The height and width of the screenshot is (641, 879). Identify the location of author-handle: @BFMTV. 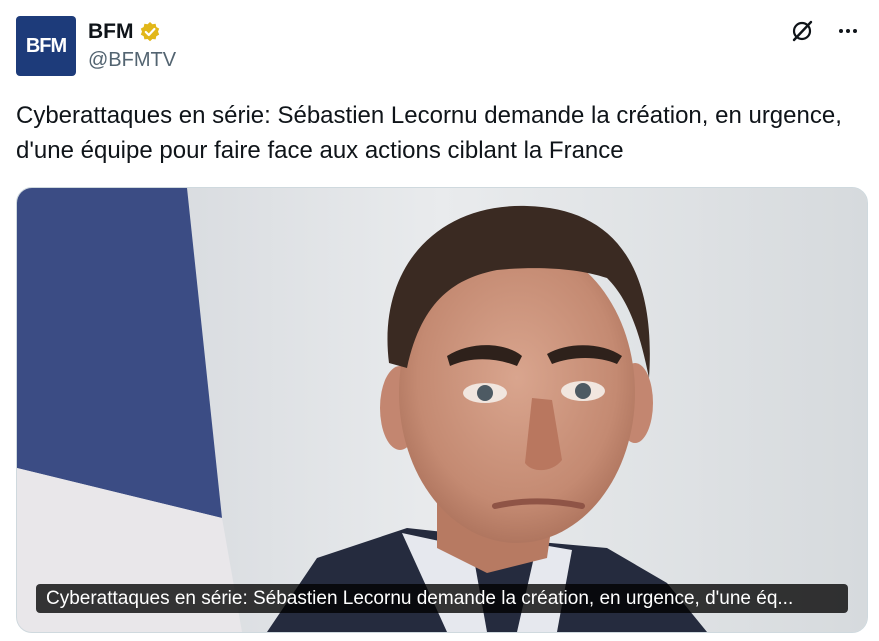
(132, 60).